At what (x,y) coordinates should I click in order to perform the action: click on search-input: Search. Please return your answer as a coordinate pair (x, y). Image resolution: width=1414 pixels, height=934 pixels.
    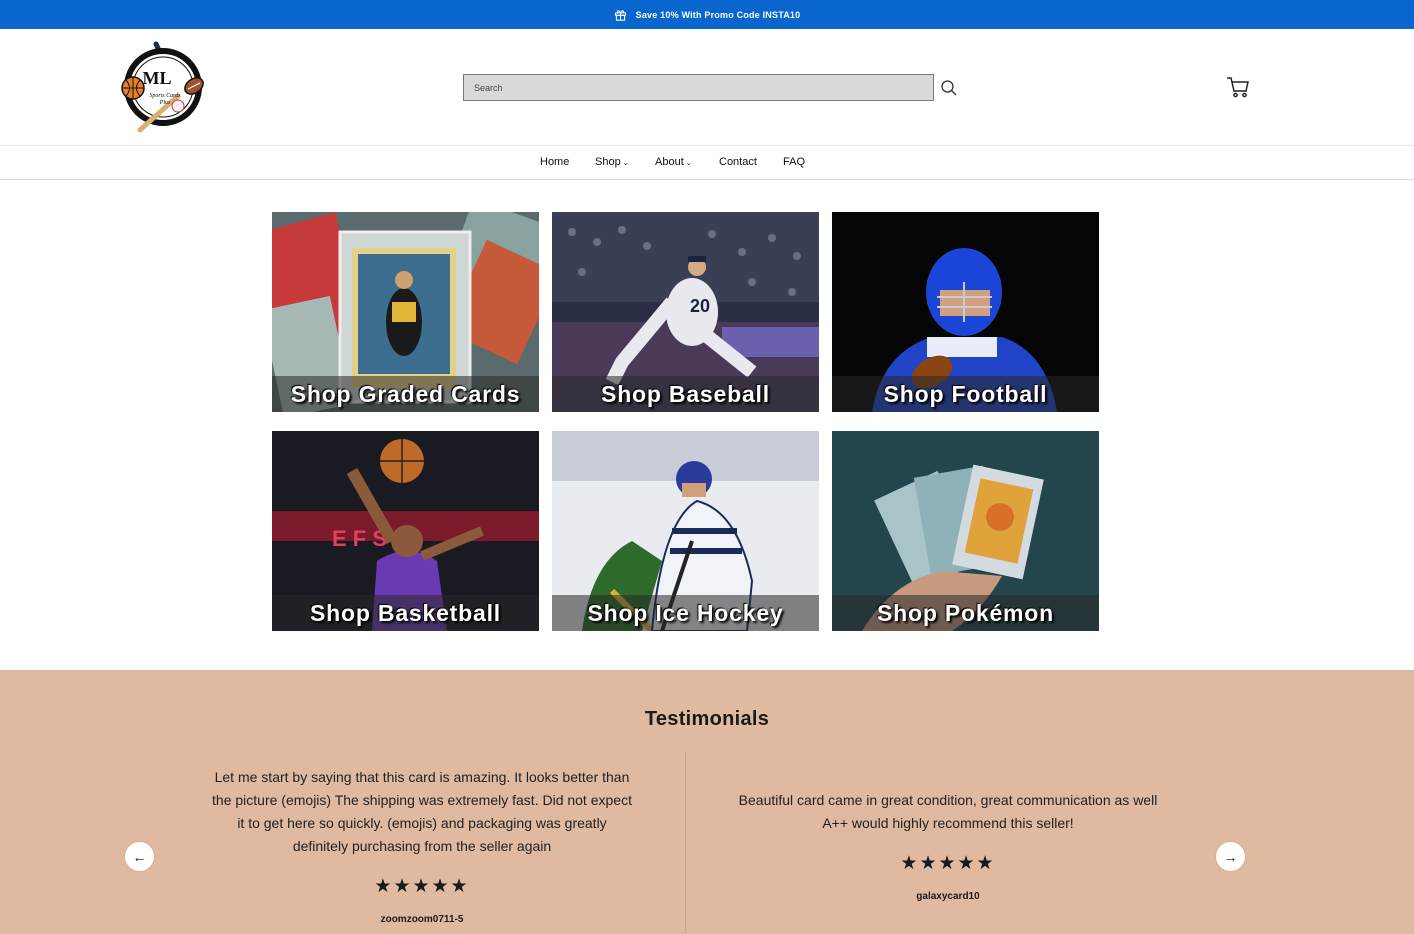
    Looking at the image, I should click on (698, 87).